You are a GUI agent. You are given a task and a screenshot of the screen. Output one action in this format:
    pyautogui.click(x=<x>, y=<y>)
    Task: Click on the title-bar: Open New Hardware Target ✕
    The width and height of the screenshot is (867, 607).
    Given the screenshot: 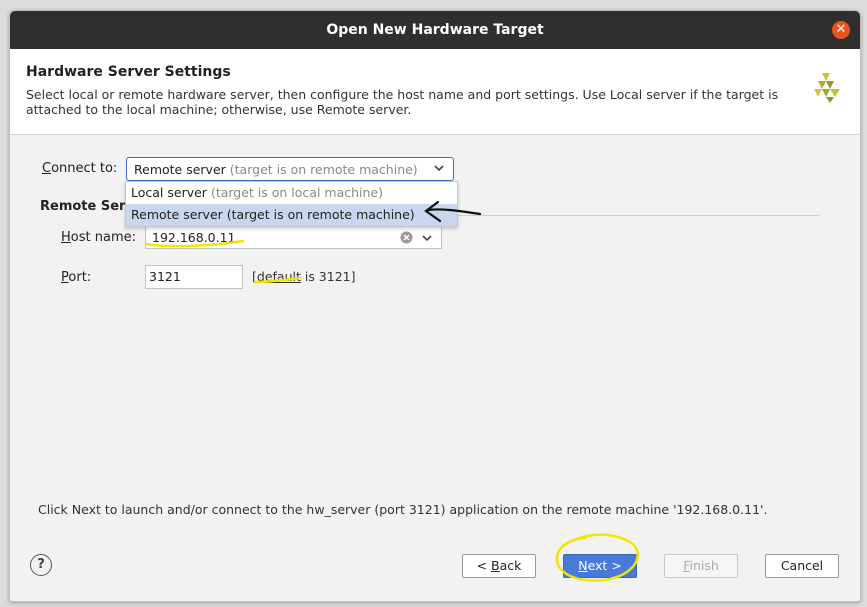 What is the action you would take?
    pyautogui.click(x=435, y=30)
    